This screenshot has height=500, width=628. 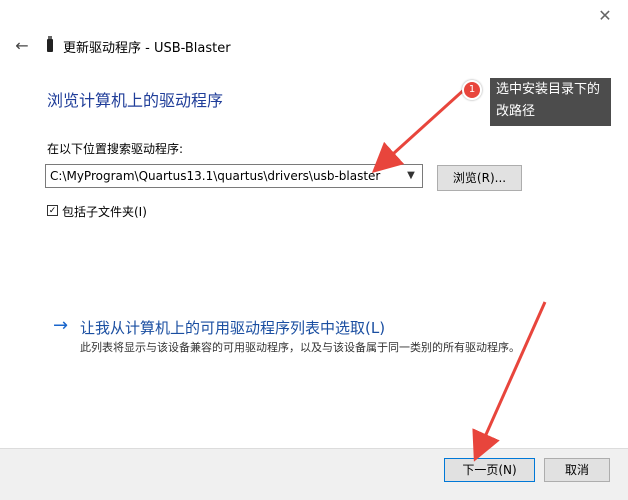 I want to click on include-subfolders-checkbox: ✓, so click(x=52, y=210).